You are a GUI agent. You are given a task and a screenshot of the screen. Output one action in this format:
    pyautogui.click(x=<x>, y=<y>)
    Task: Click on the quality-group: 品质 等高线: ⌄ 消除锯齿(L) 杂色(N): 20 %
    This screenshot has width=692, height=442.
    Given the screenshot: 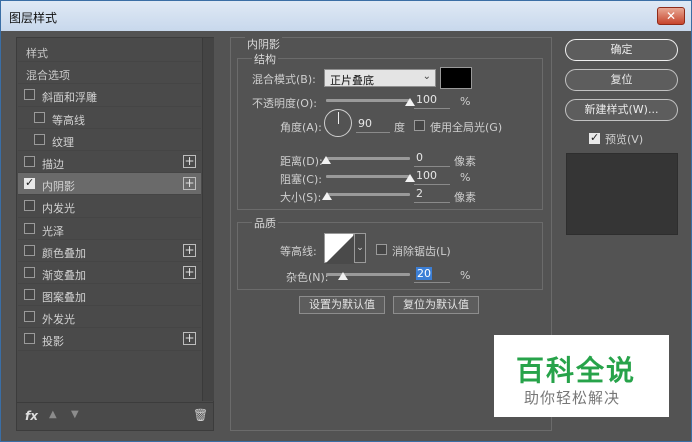 What is the action you would take?
    pyautogui.click(x=390, y=252)
    